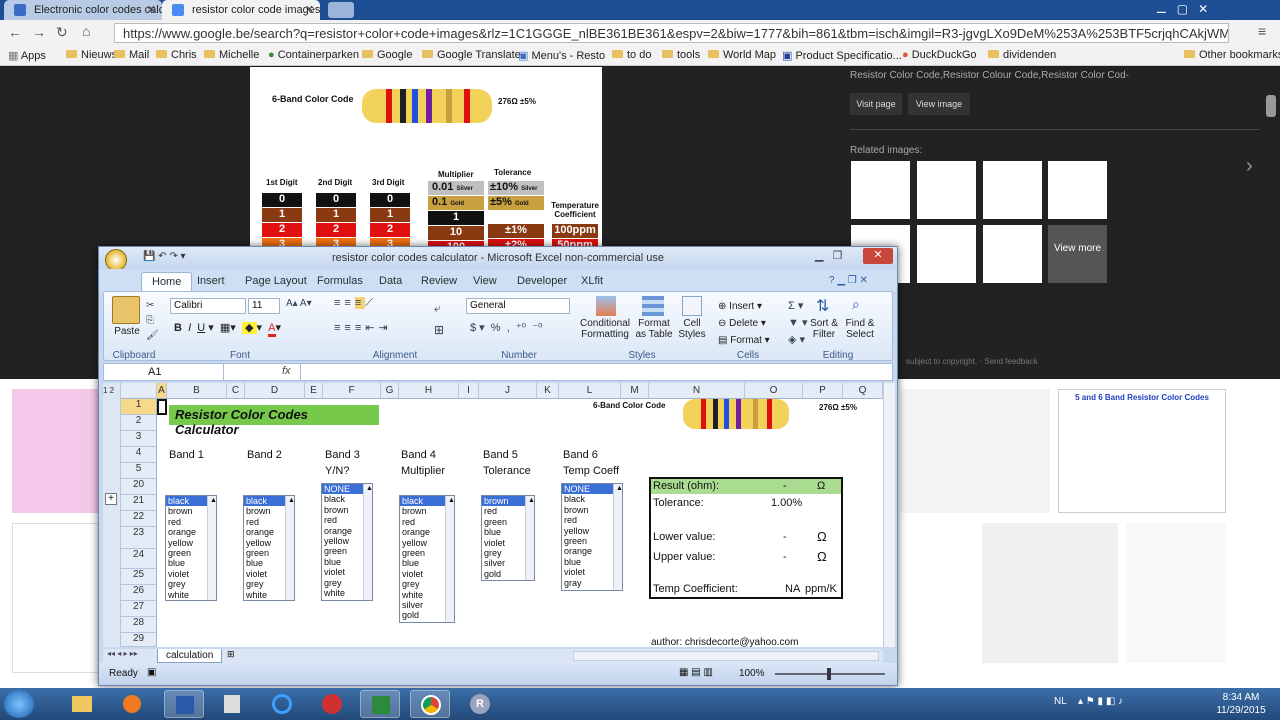 The height and width of the screenshot is (720, 1280). What do you see at coordinates (939, 55) in the screenshot?
I see `bookmark-duckduckgo: ● DuckDuckGo` at bounding box center [939, 55].